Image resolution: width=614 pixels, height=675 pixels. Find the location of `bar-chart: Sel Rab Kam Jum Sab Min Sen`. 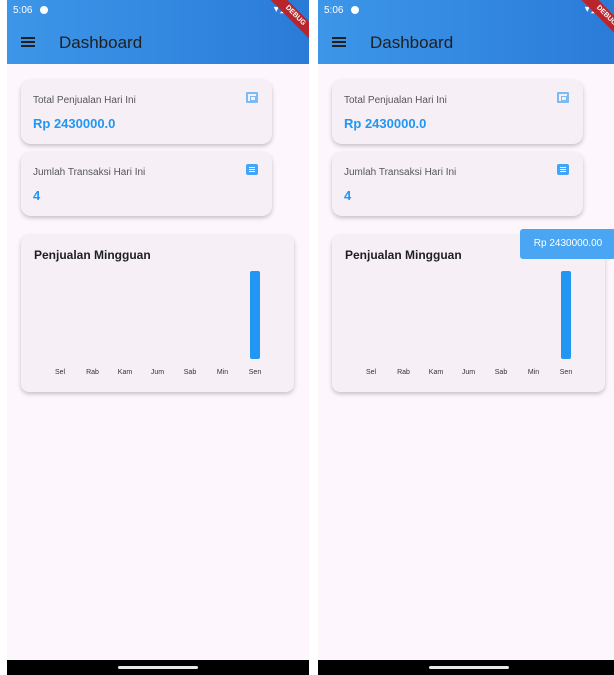

bar-chart: Sel Rab Kam Jum Sab Min Sen is located at coordinates (158, 323).